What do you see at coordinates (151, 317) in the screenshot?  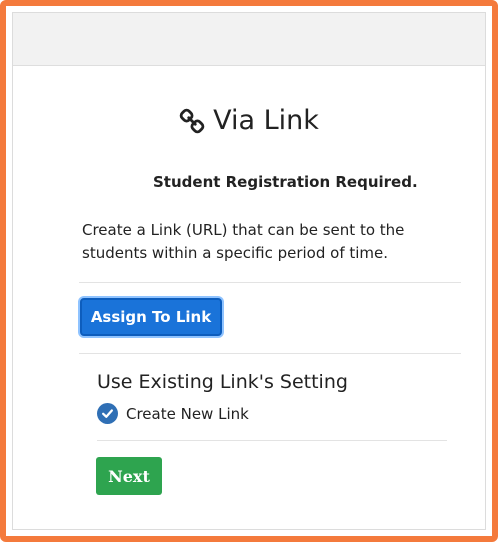 I see `assign-to-link-button: Assign To Link` at bounding box center [151, 317].